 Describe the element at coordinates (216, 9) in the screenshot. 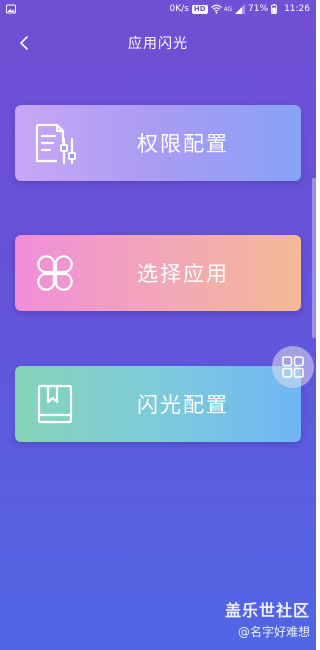

I see `wifi-icon` at that location.